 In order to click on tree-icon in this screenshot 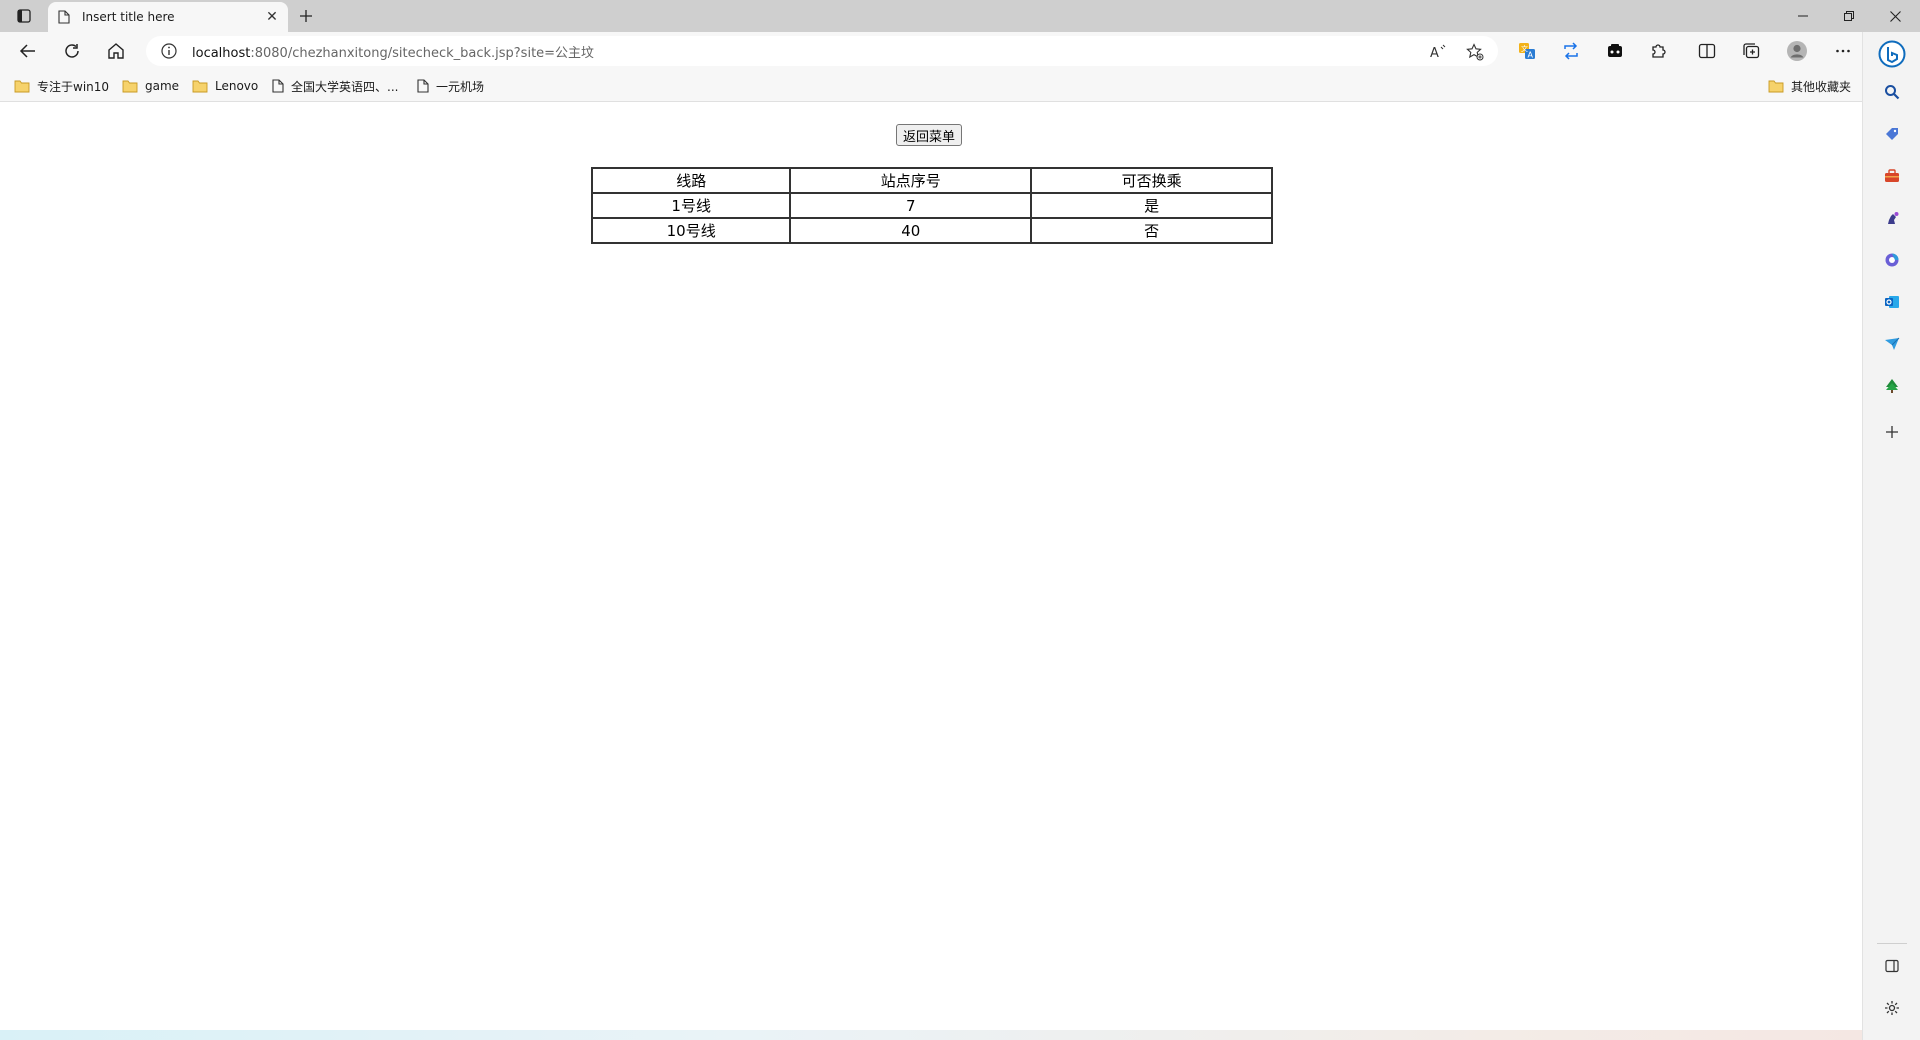, I will do `click(1892, 386)`.